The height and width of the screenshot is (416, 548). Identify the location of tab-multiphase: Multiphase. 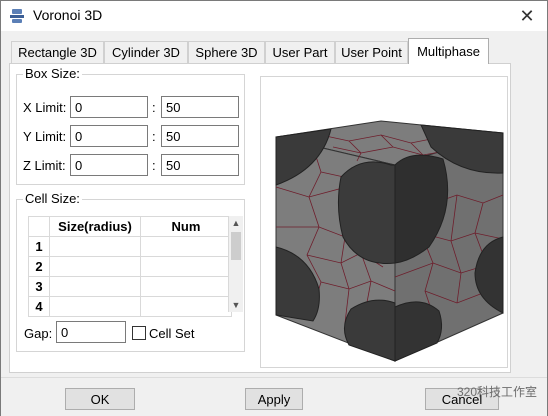
(448, 51).